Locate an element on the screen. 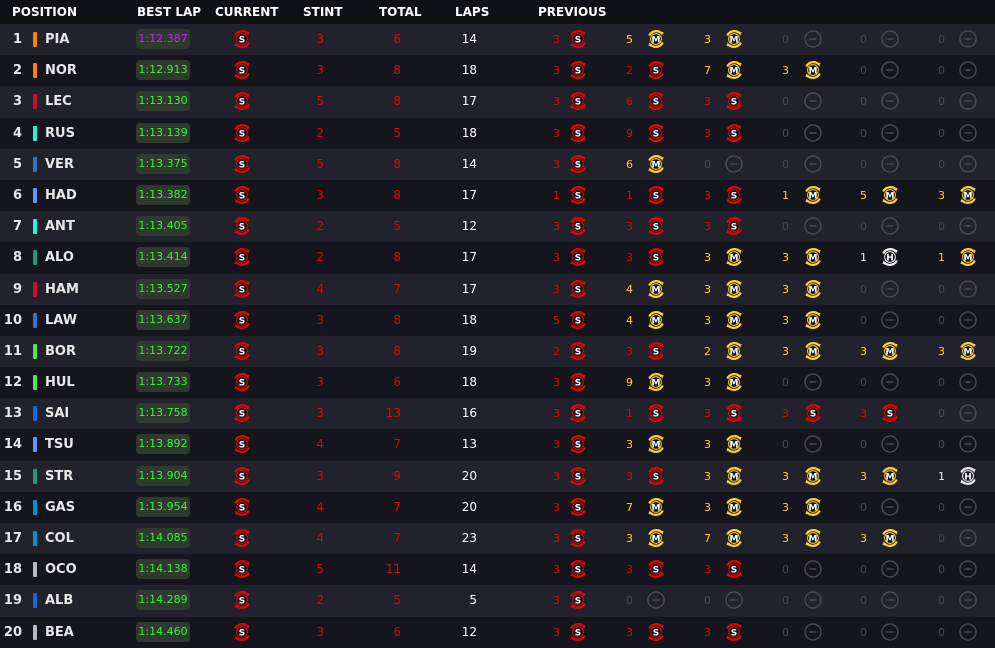  table-row: 5 VER 1:13.375 S 5 8 14 3 S 6 M 0 0 0 0 is located at coordinates (497, 164).